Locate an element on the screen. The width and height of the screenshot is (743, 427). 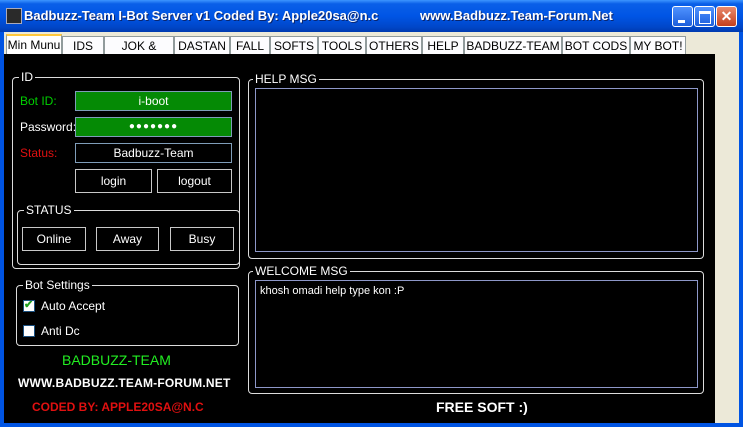
status-group-legend: STATUS is located at coordinates (49, 210).